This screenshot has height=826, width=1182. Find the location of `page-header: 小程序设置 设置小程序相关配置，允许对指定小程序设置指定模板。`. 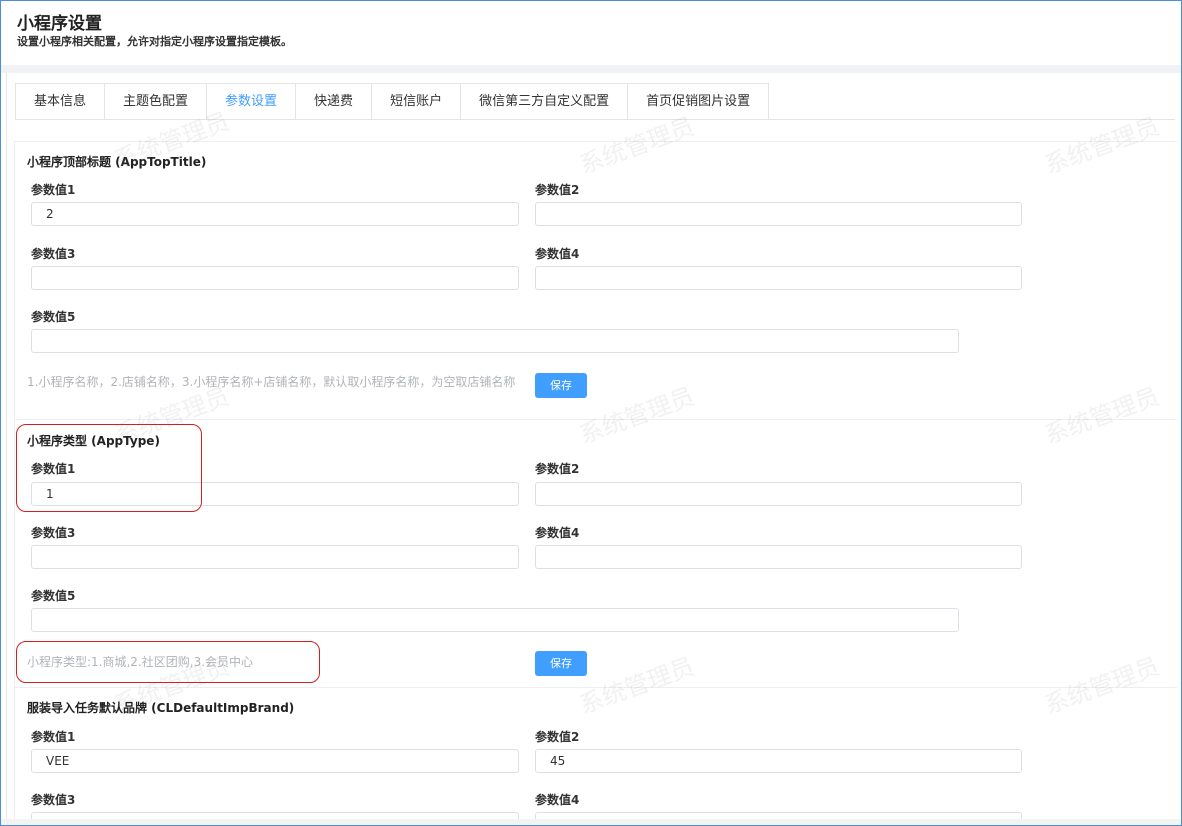

page-header: 小程序设置 设置小程序相关配置，允许对指定小程序设置指定模板。 is located at coordinates (591, 33).